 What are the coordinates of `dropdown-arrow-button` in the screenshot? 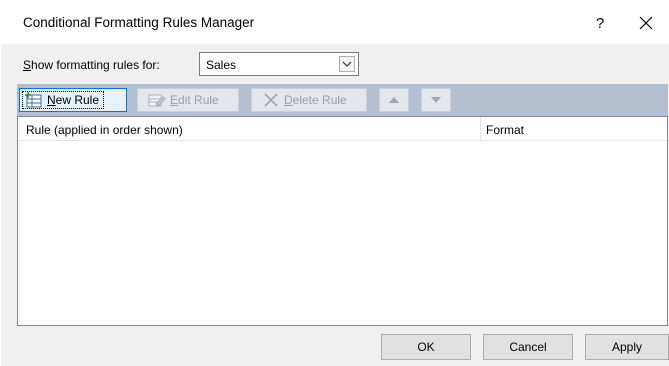 It's located at (347, 64).